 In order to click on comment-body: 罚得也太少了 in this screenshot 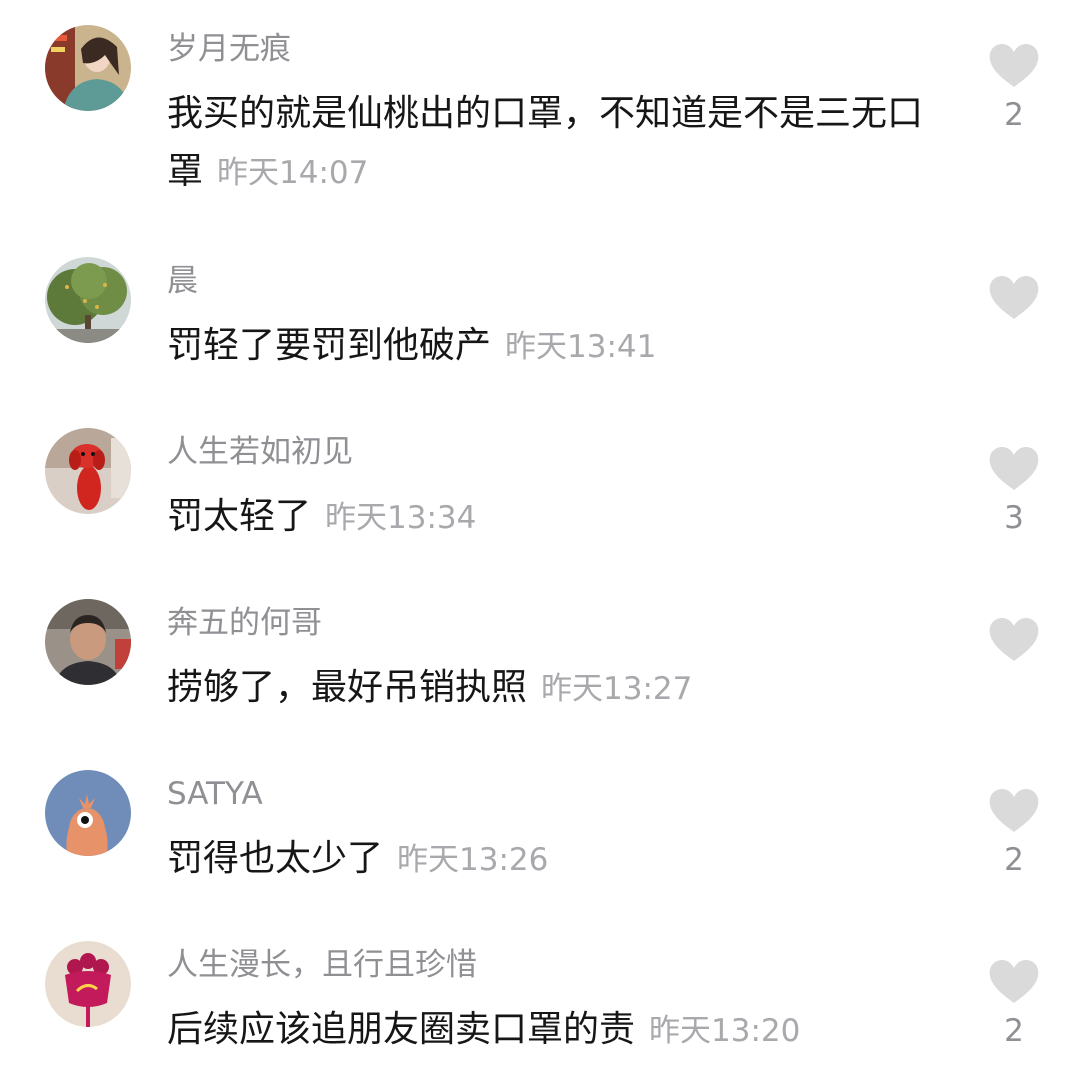, I will do `click(275, 858)`.